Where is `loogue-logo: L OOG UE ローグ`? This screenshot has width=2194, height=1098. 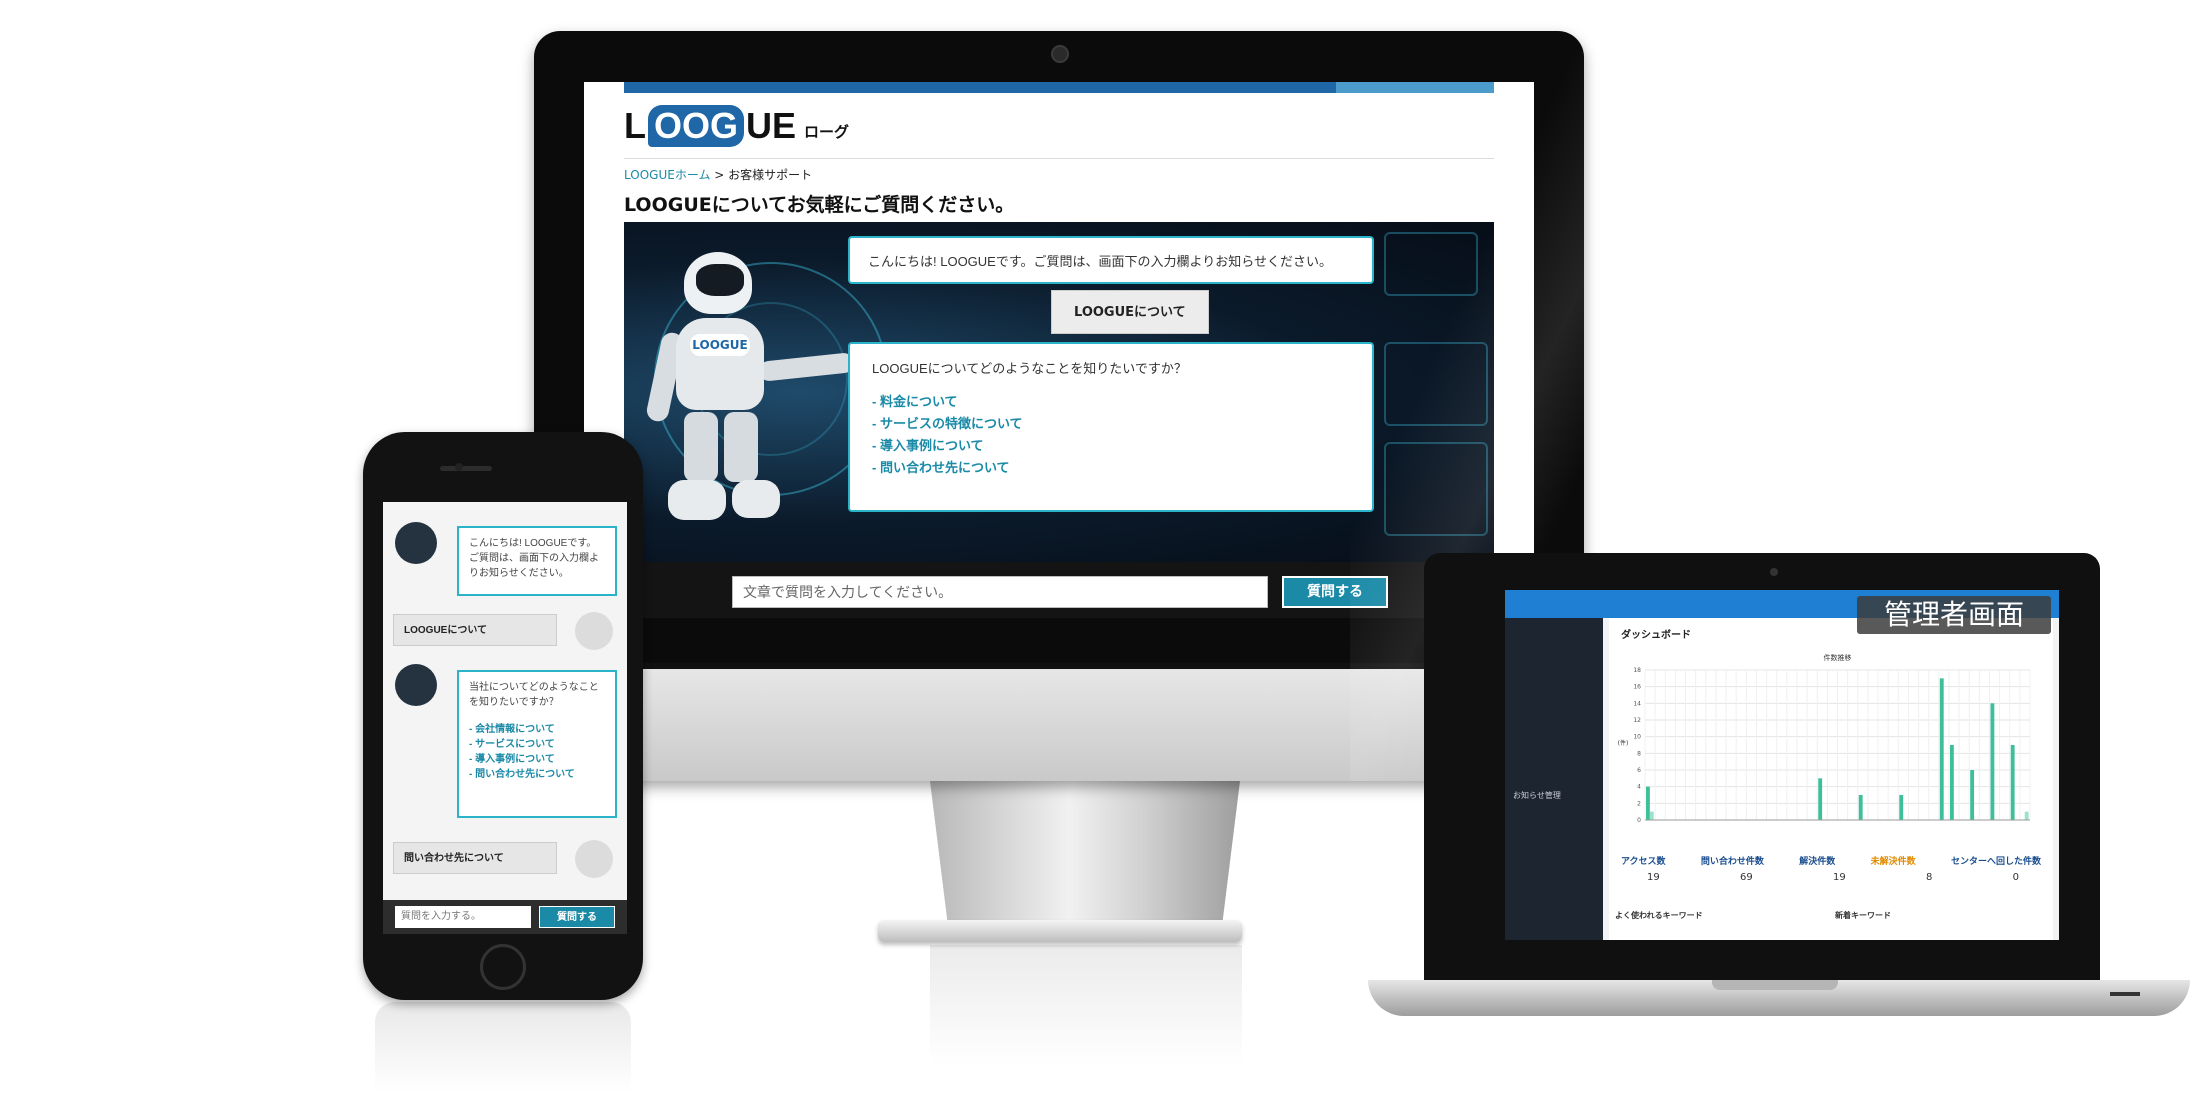 loogue-logo: L OOG UE ローグ is located at coordinates (736, 126).